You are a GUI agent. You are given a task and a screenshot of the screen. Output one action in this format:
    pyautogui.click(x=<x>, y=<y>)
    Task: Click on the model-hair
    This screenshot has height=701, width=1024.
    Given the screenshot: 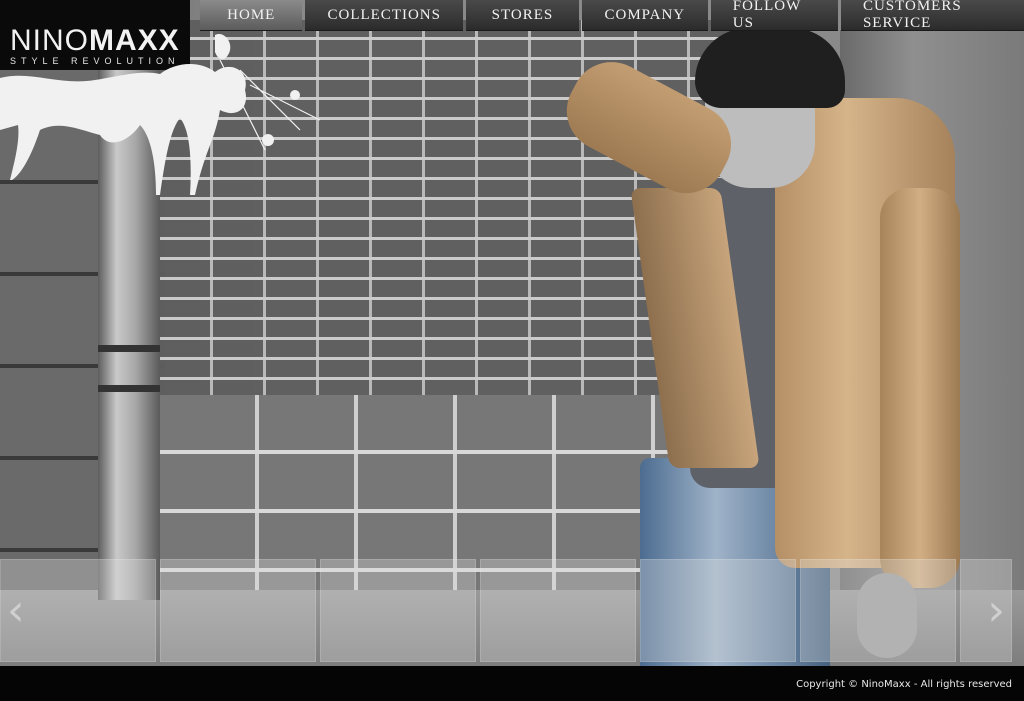 What is the action you would take?
    pyautogui.click(x=770, y=68)
    